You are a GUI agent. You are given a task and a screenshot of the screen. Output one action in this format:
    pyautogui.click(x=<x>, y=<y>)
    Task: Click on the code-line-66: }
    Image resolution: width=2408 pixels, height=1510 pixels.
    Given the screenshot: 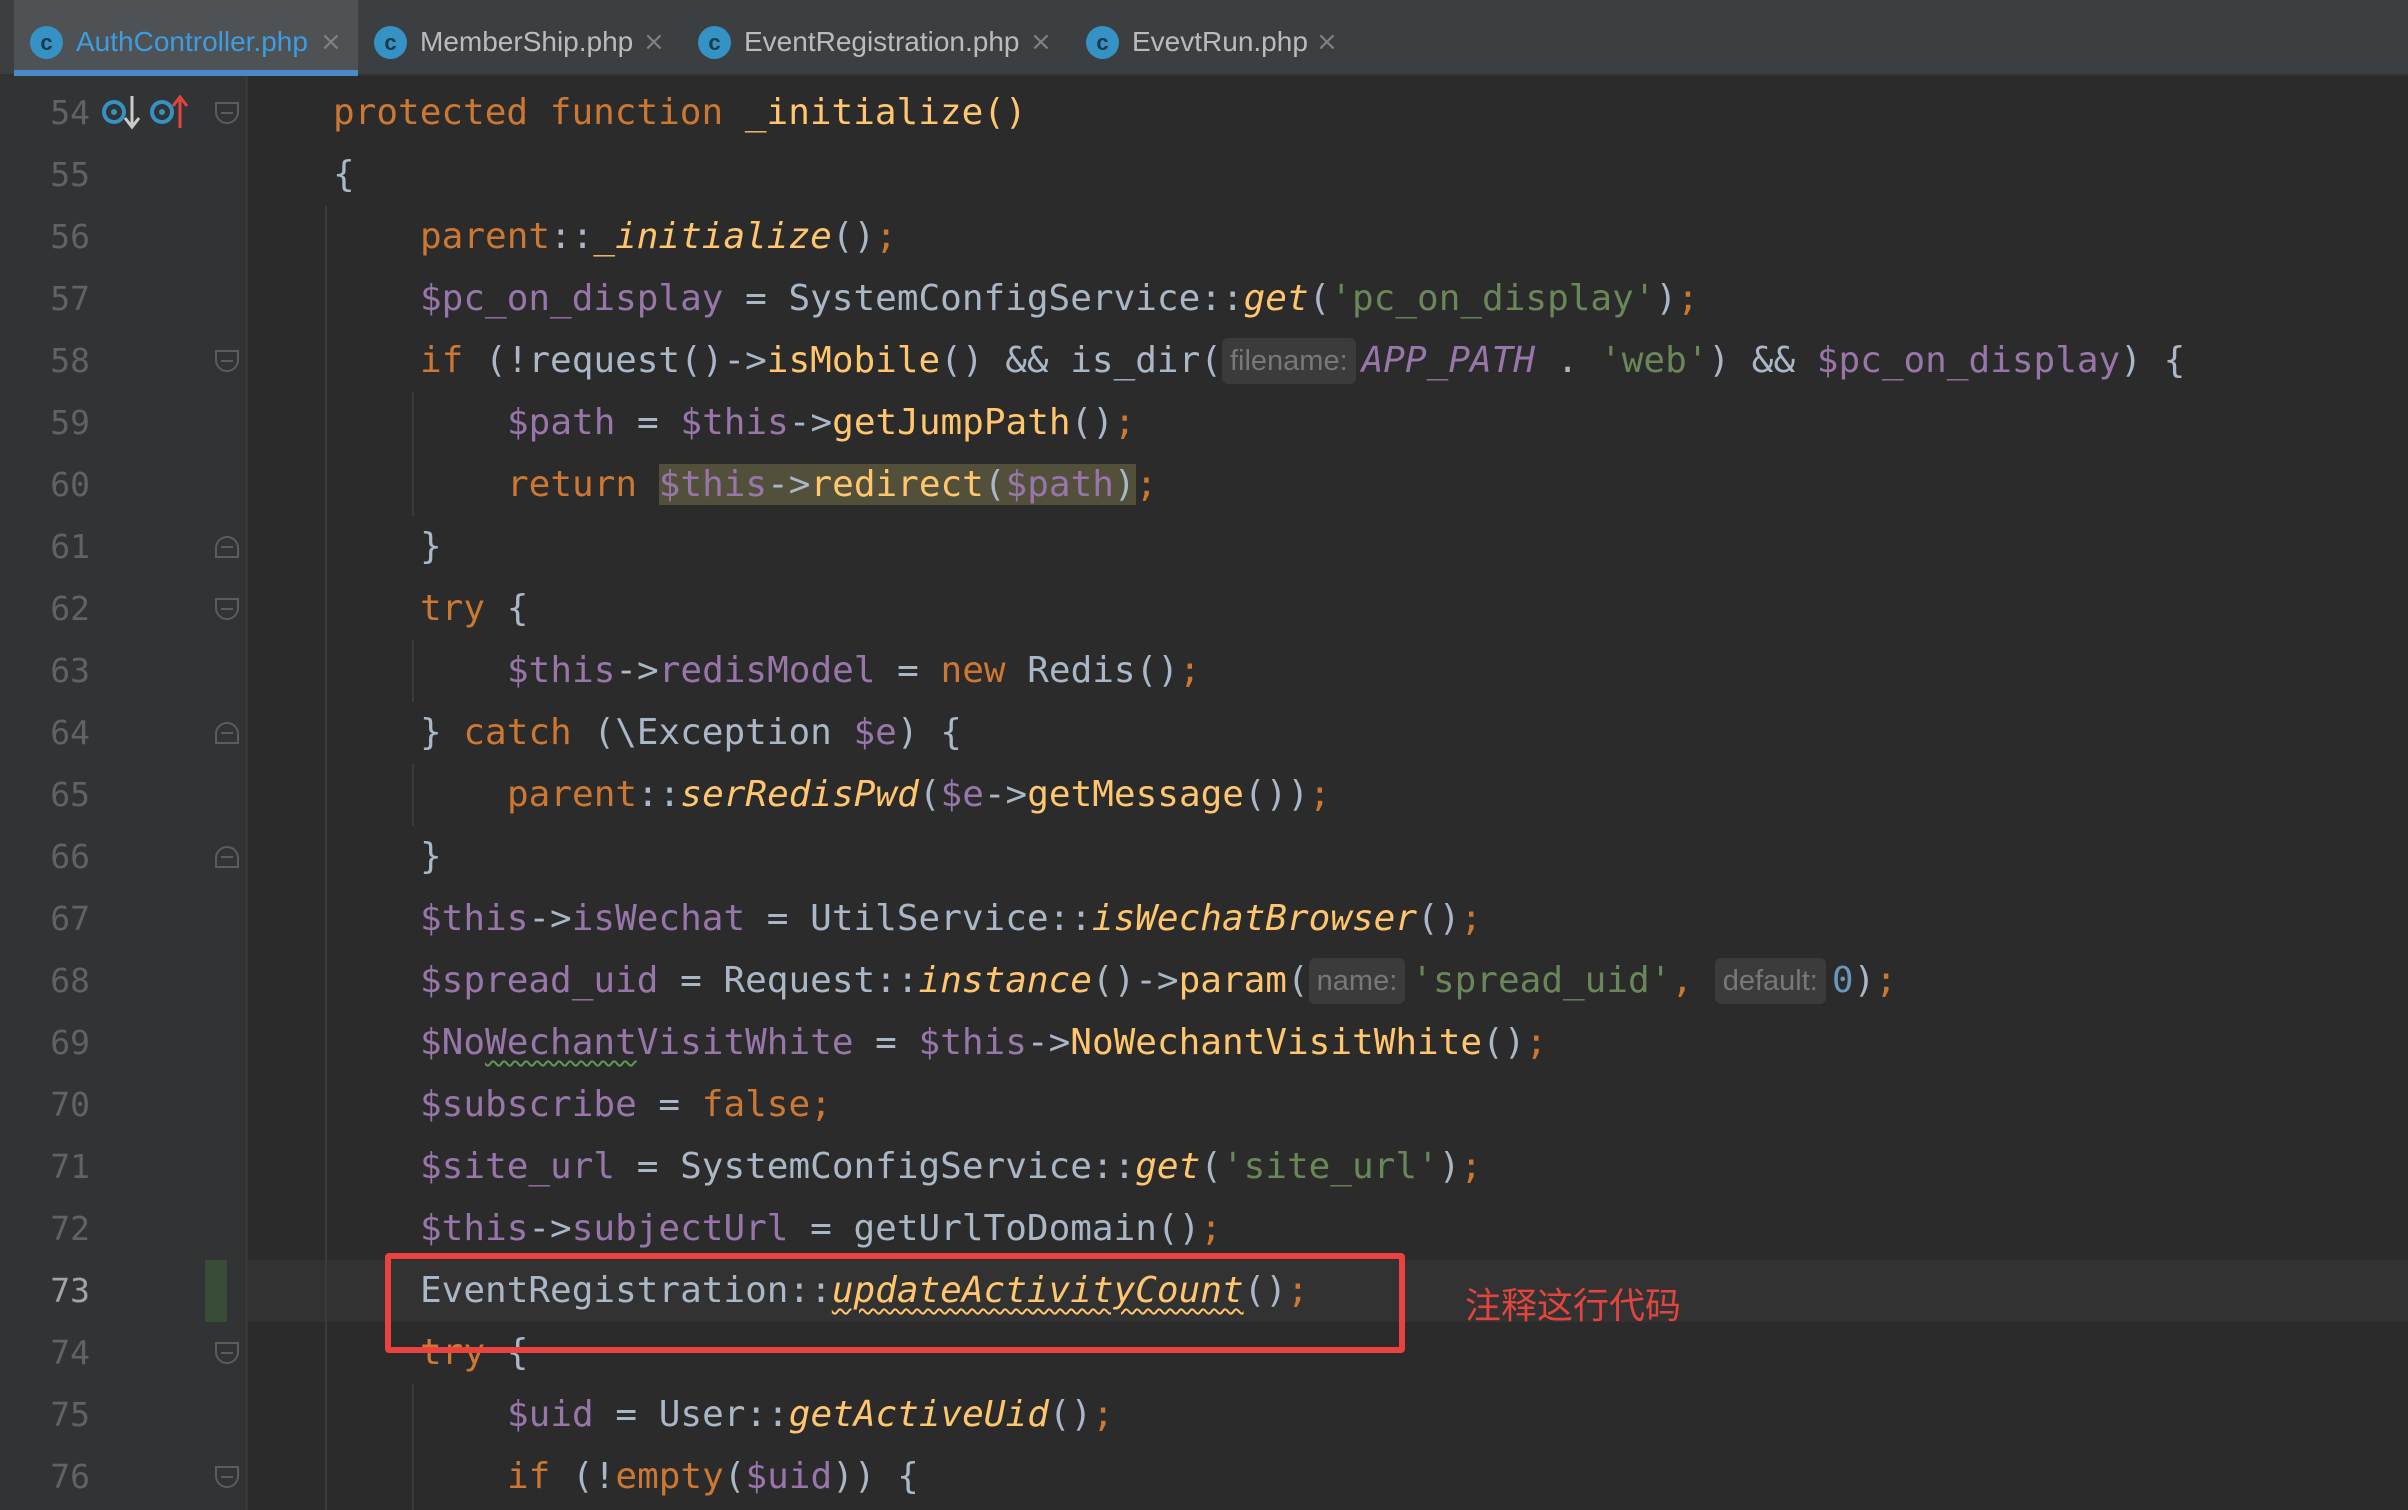 What is the action you would take?
    pyautogui.click(x=387, y=857)
    